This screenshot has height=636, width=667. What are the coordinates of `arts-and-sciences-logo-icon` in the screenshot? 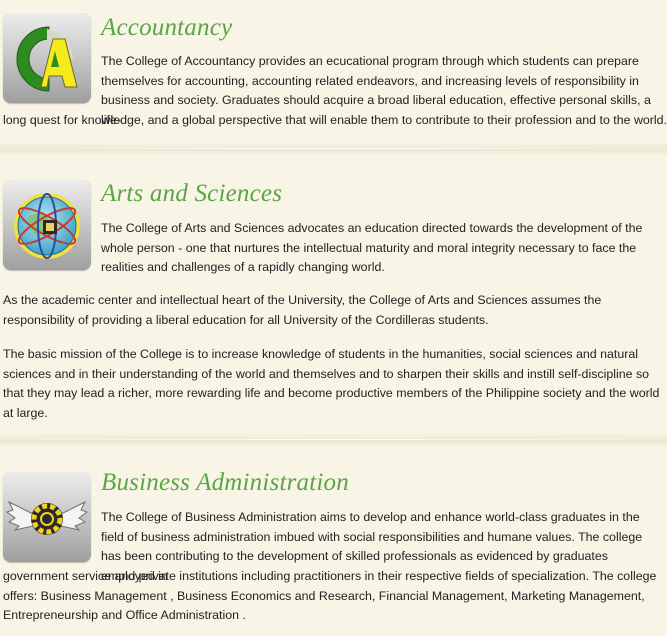 It's located at (47, 225).